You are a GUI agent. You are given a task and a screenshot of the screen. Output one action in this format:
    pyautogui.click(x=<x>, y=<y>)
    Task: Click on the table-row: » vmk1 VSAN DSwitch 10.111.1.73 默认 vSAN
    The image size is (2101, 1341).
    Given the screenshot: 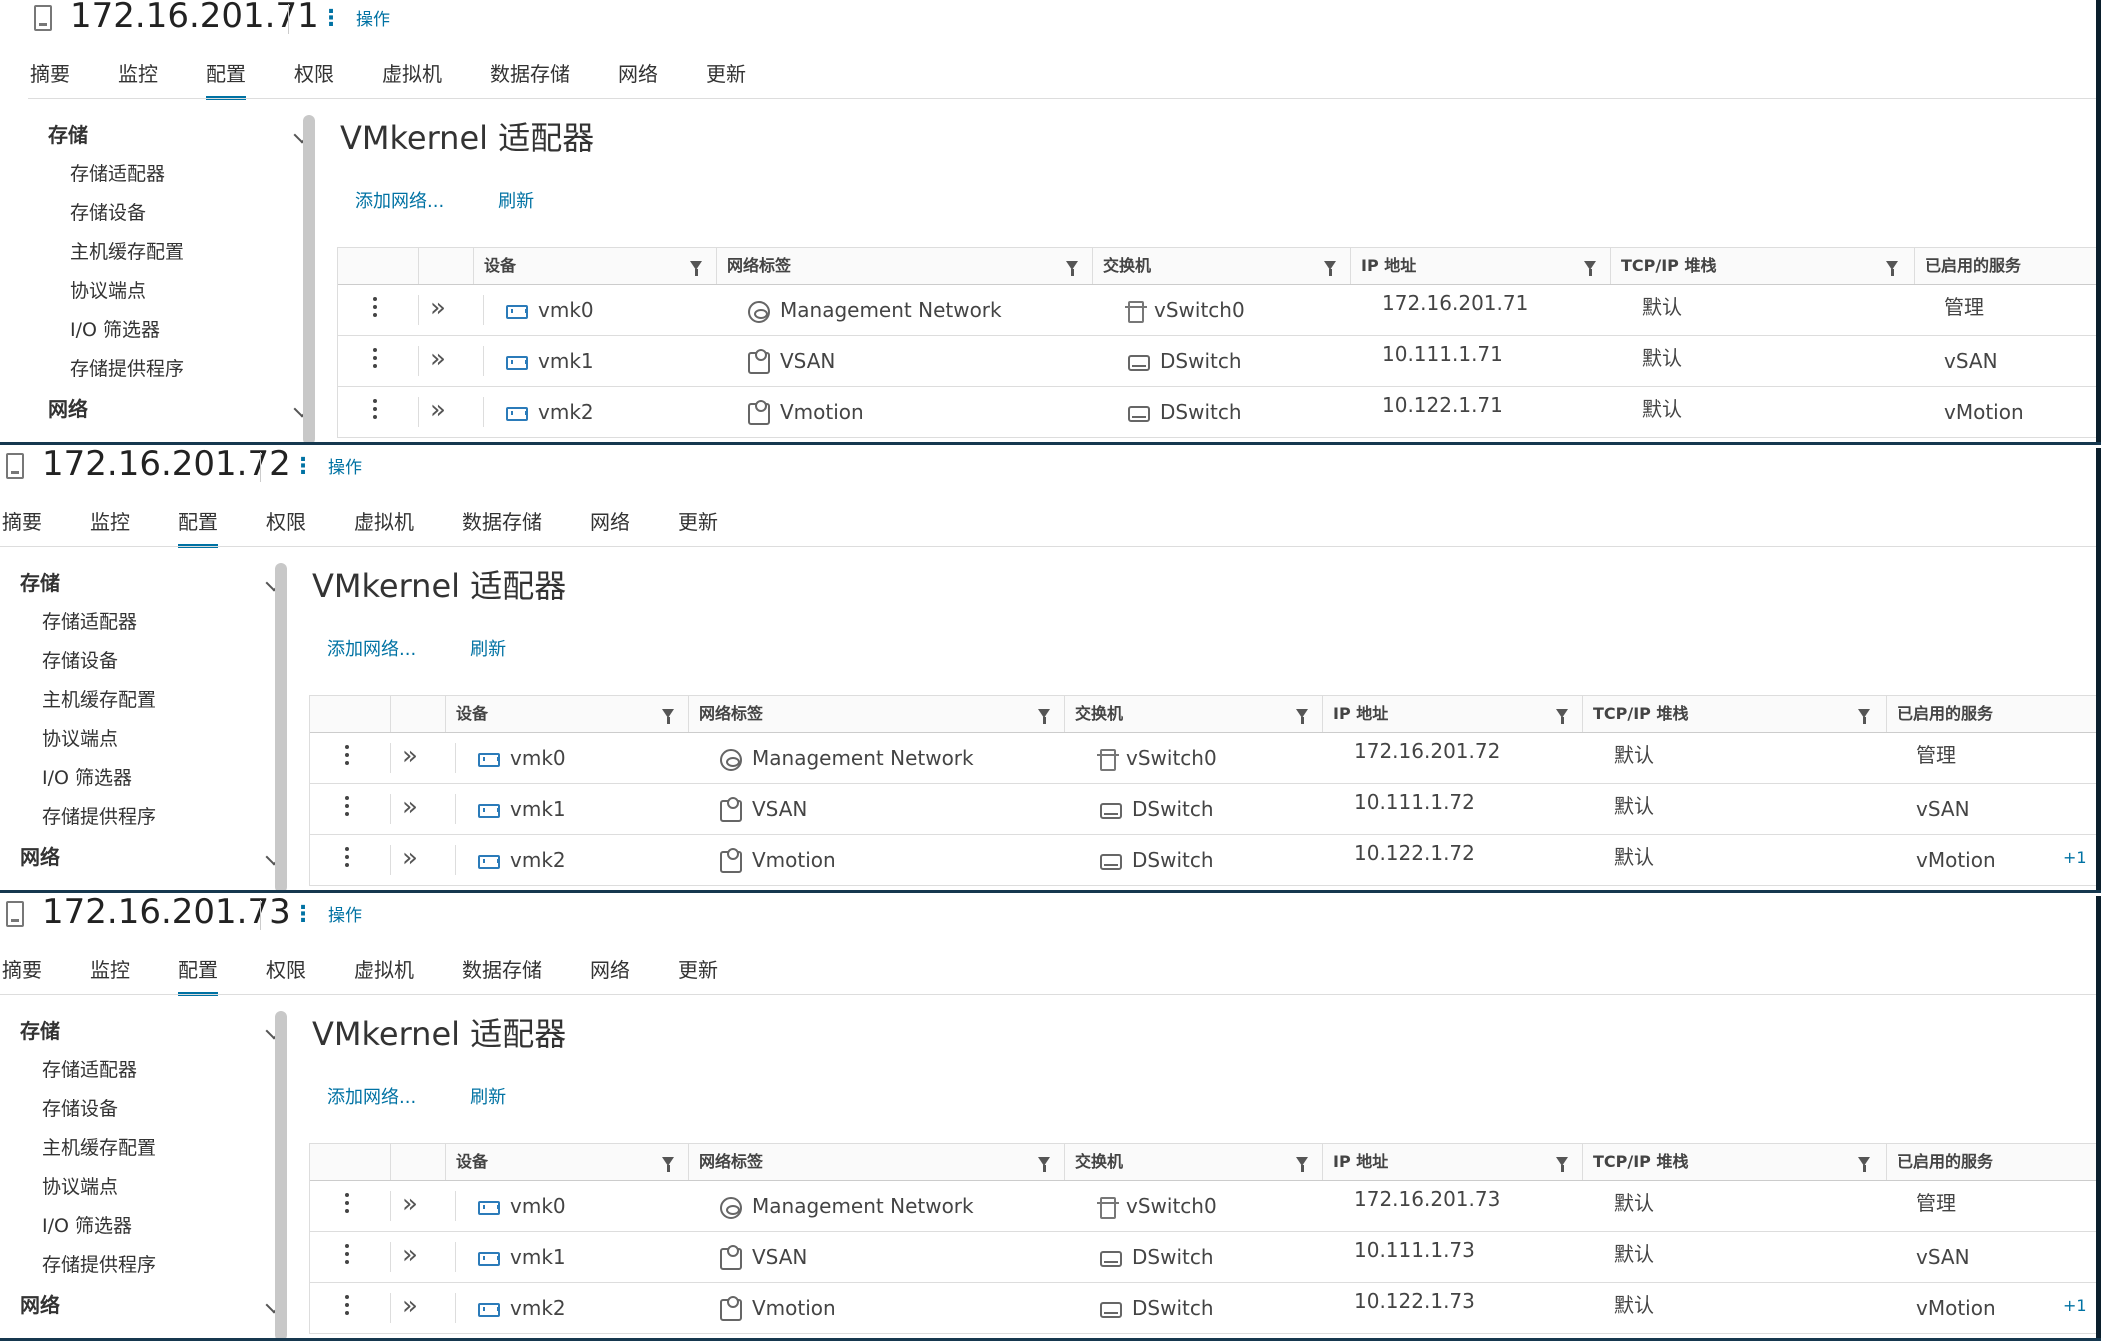 What is the action you would take?
    pyautogui.click(x=1205, y=1257)
    